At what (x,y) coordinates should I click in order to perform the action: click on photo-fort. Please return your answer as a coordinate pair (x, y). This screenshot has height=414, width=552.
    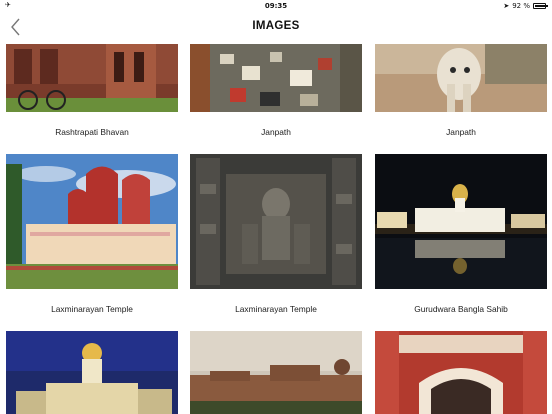
    Looking at the image, I should click on (276, 372).